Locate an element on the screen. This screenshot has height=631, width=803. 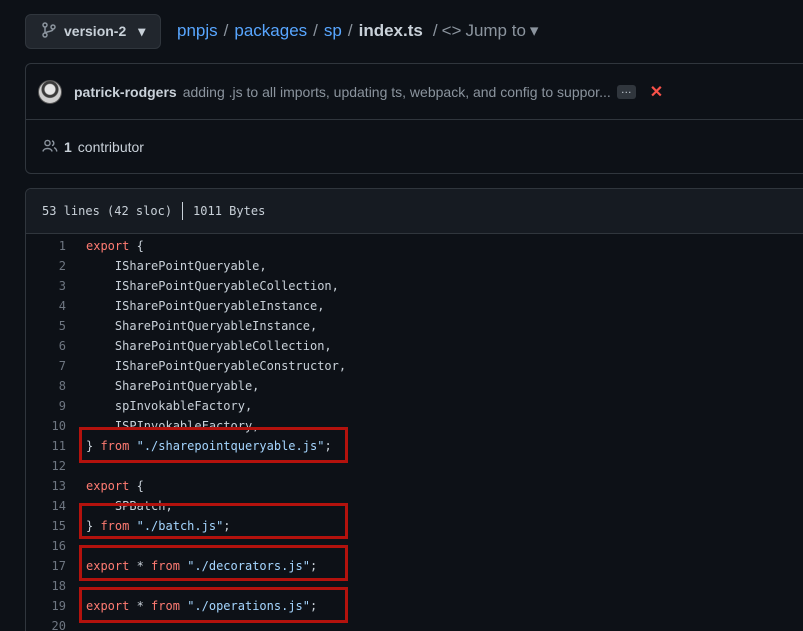
code-token: SharePointQueryable, is located at coordinates (173, 386).